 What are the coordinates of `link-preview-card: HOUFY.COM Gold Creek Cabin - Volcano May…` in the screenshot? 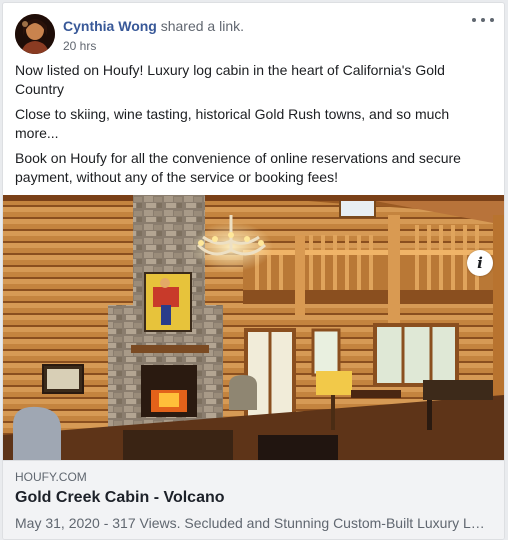 It's located at (253, 499).